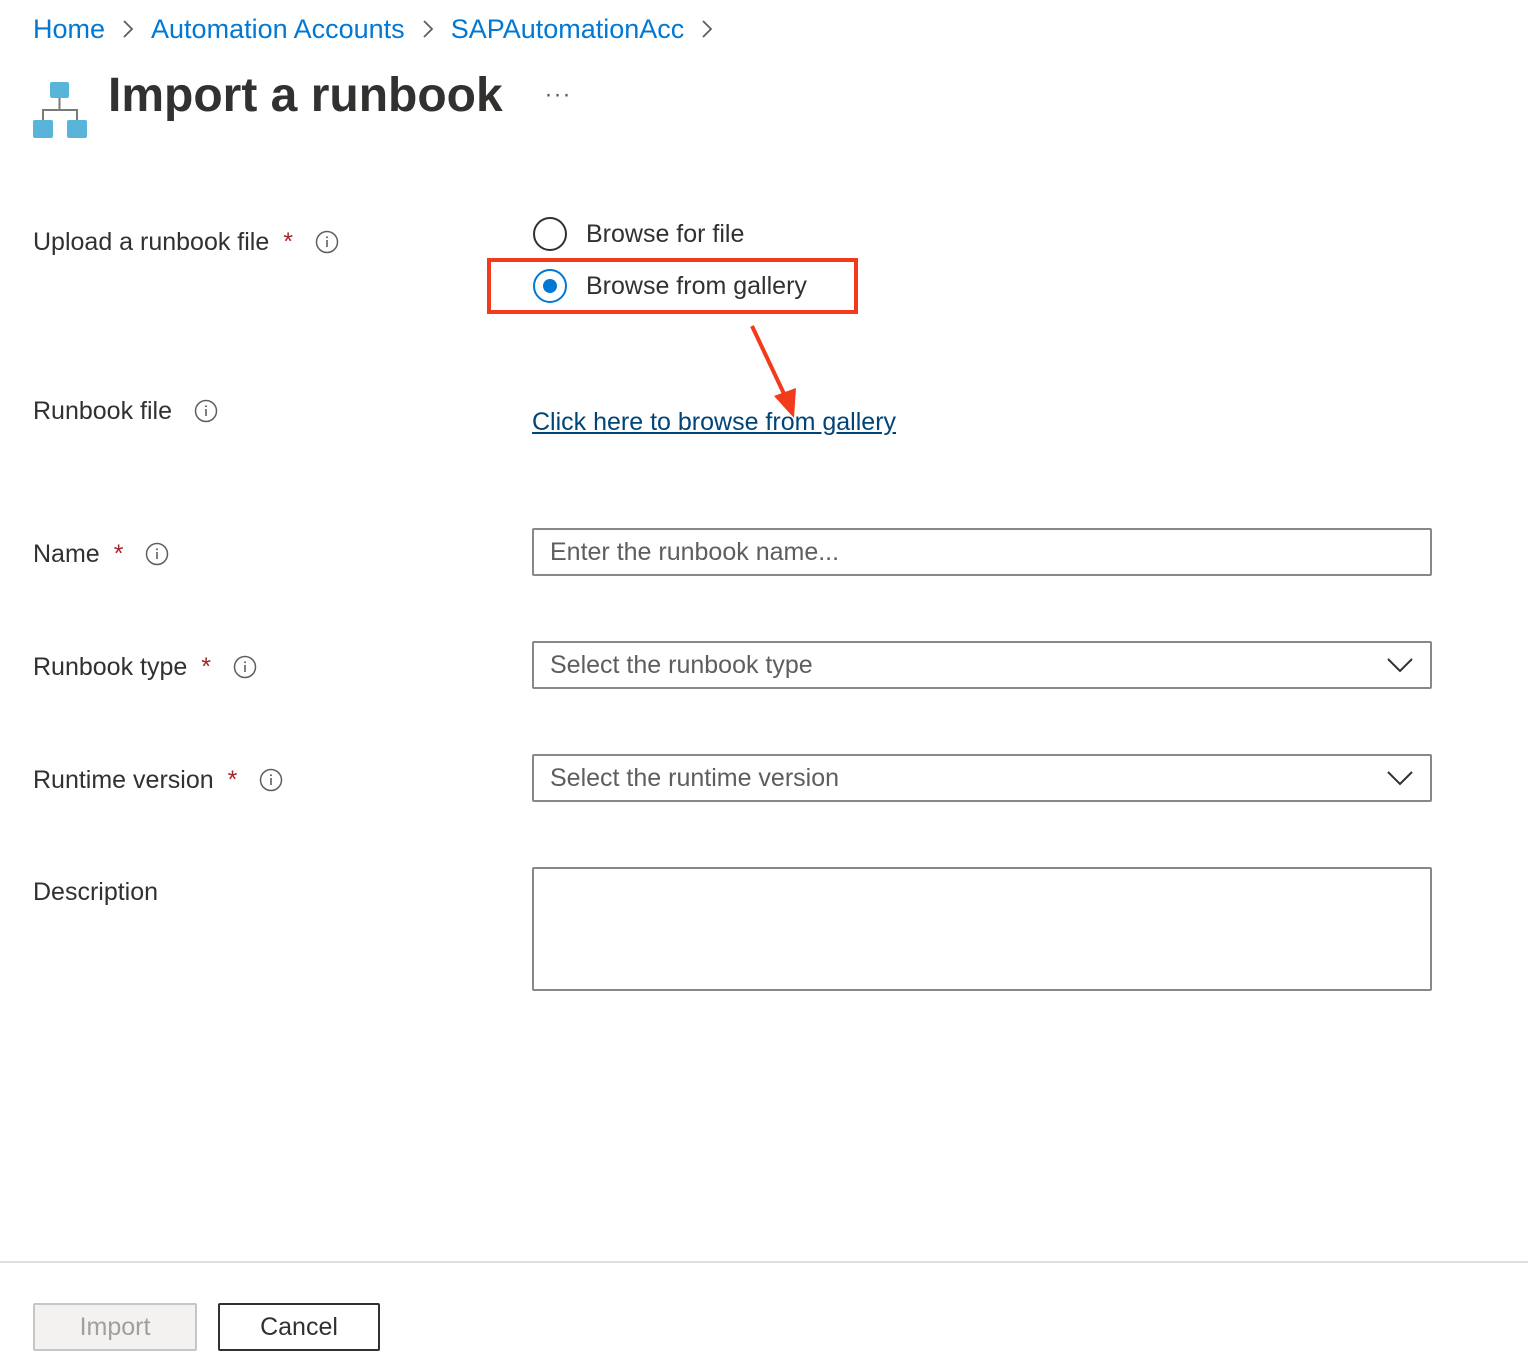 This screenshot has width=1528, height=1368. What do you see at coordinates (278, 29) in the screenshot?
I see `breadcrumb-automation-accounts: Automation Accounts` at bounding box center [278, 29].